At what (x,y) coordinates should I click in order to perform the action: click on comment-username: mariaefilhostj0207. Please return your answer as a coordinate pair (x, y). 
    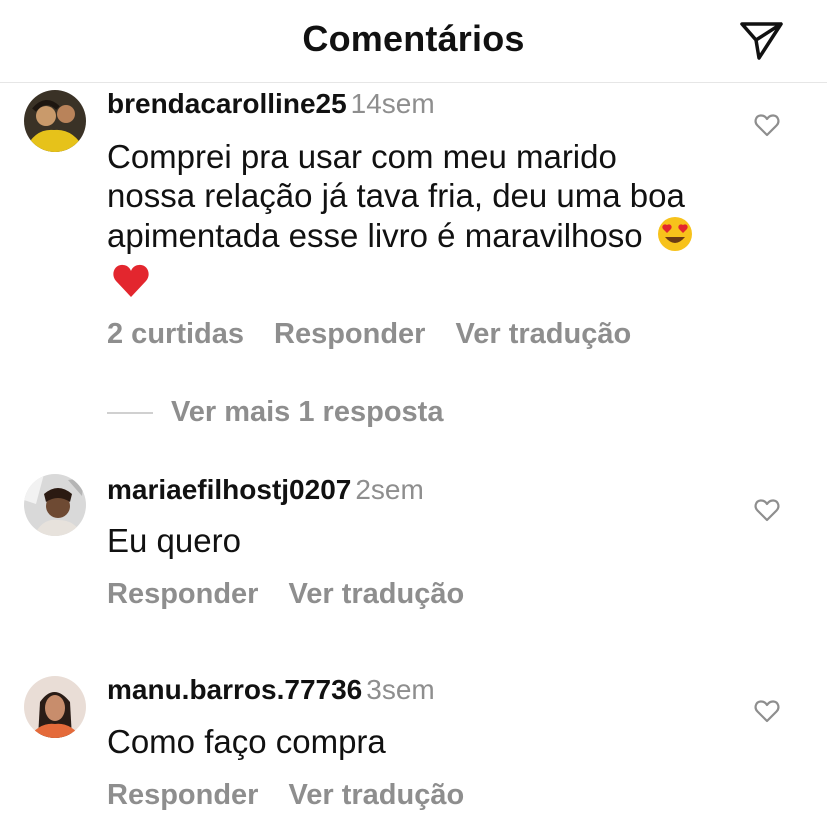
    Looking at the image, I should click on (229, 489).